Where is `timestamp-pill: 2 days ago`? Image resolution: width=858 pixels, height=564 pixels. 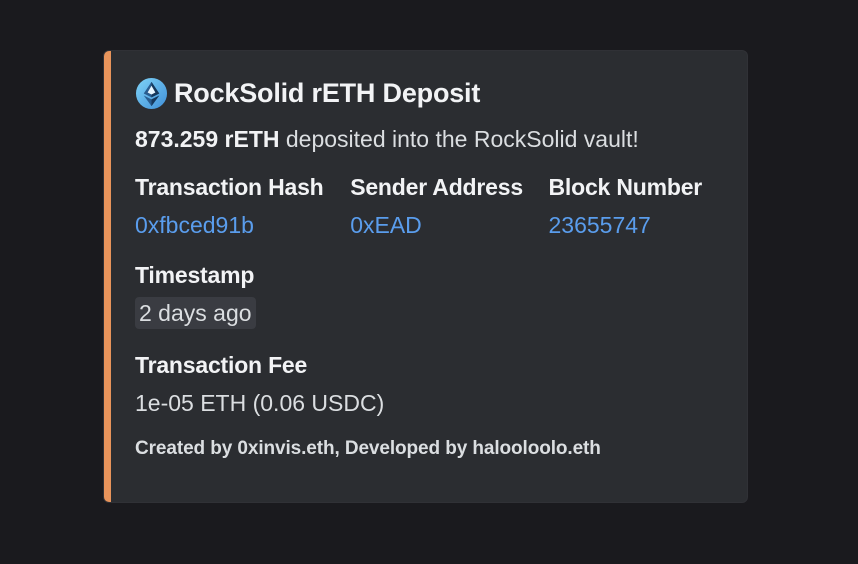 timestamp-pill: 2 days ago is located at coordinates (195, 313).